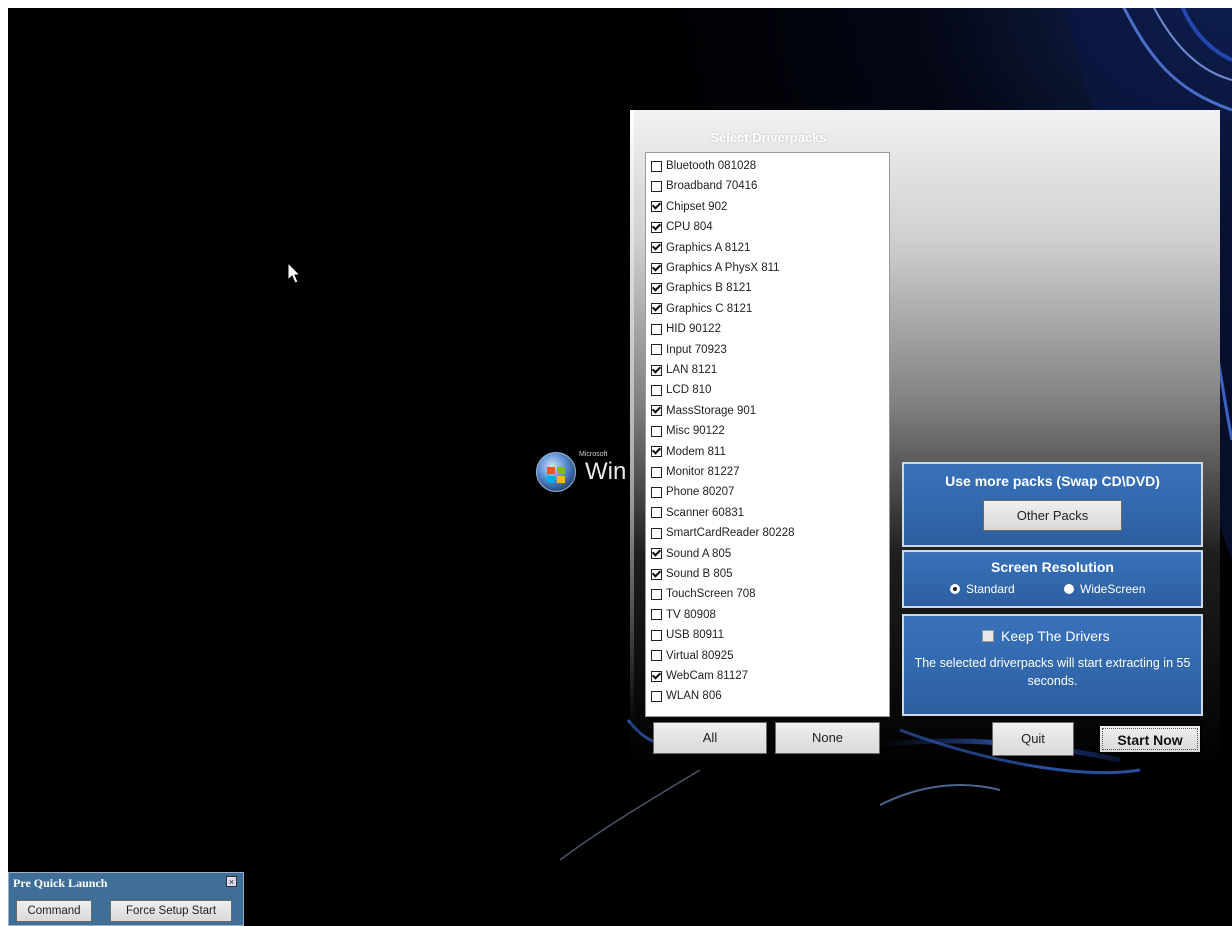  I want to click on driverpack-item: Phone 80207, so click(692, 492).